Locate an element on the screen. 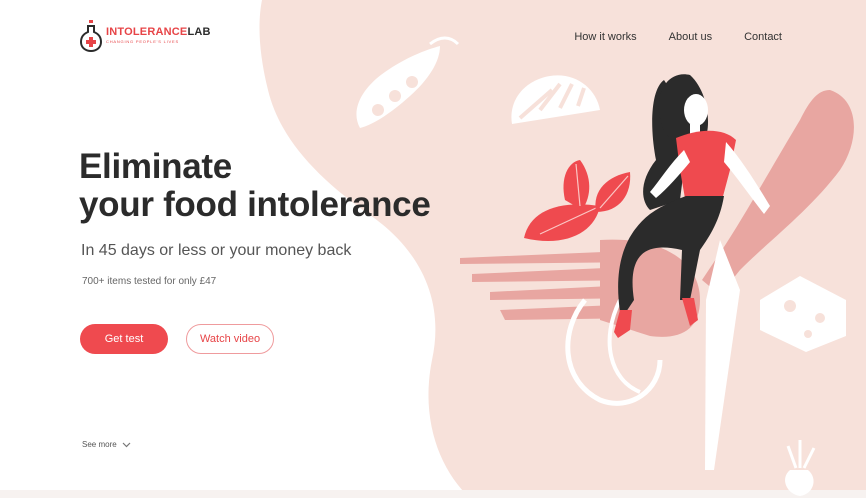 This screenshot has height=498, width=866. logo-name-dark: LAB is located at coordinates (199, 31).